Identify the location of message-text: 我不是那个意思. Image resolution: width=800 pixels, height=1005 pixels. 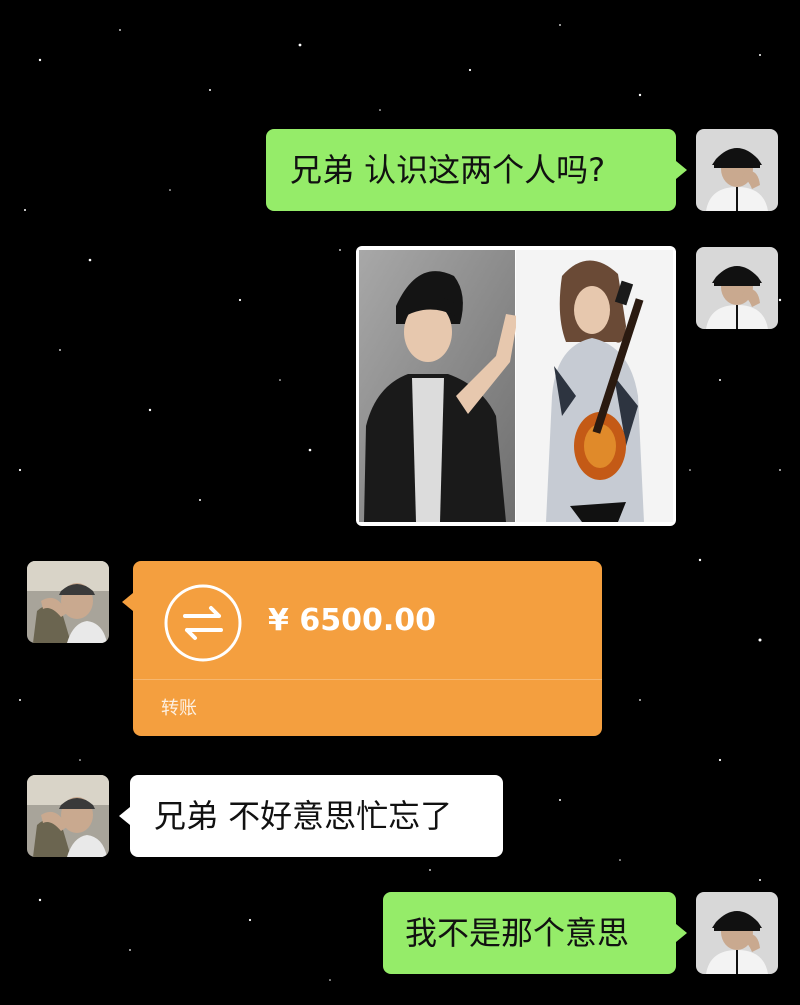
(517, 933).